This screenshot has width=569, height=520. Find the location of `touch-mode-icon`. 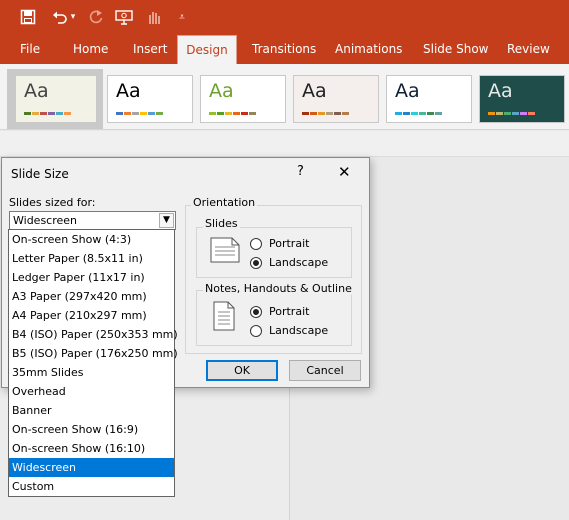

touch-mode-icon is located at coordinates (154, 17).